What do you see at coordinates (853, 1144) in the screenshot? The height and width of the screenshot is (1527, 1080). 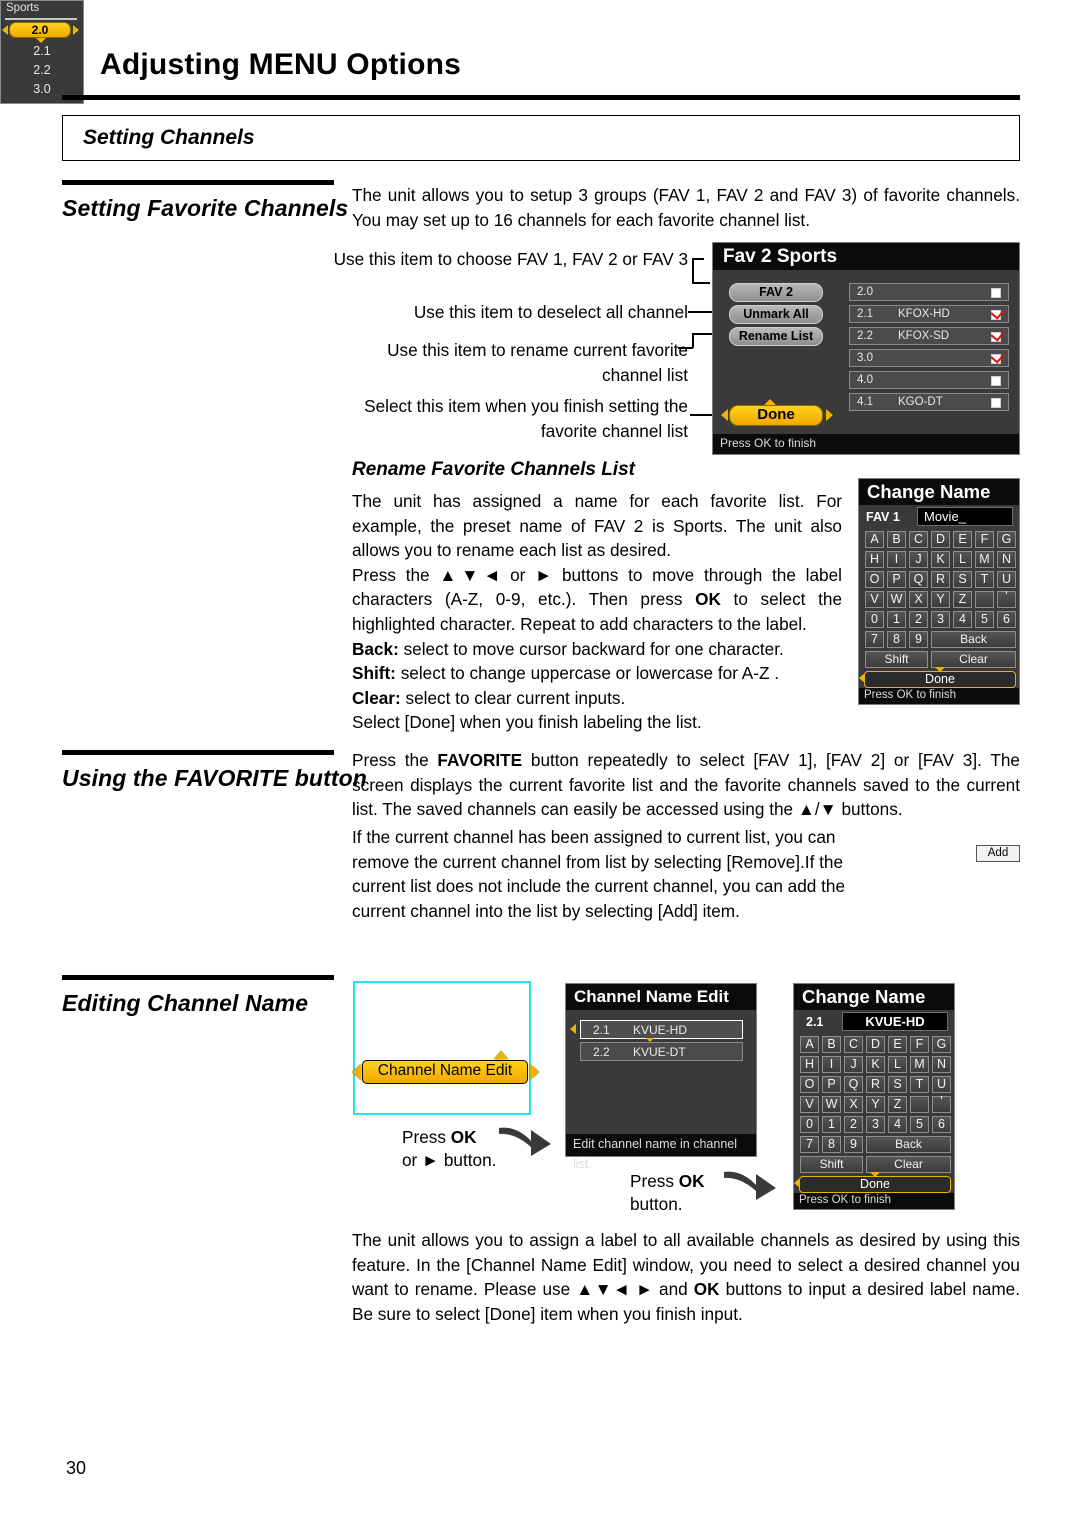 I see `key-9: 9` at bounding box center [853, 1144].